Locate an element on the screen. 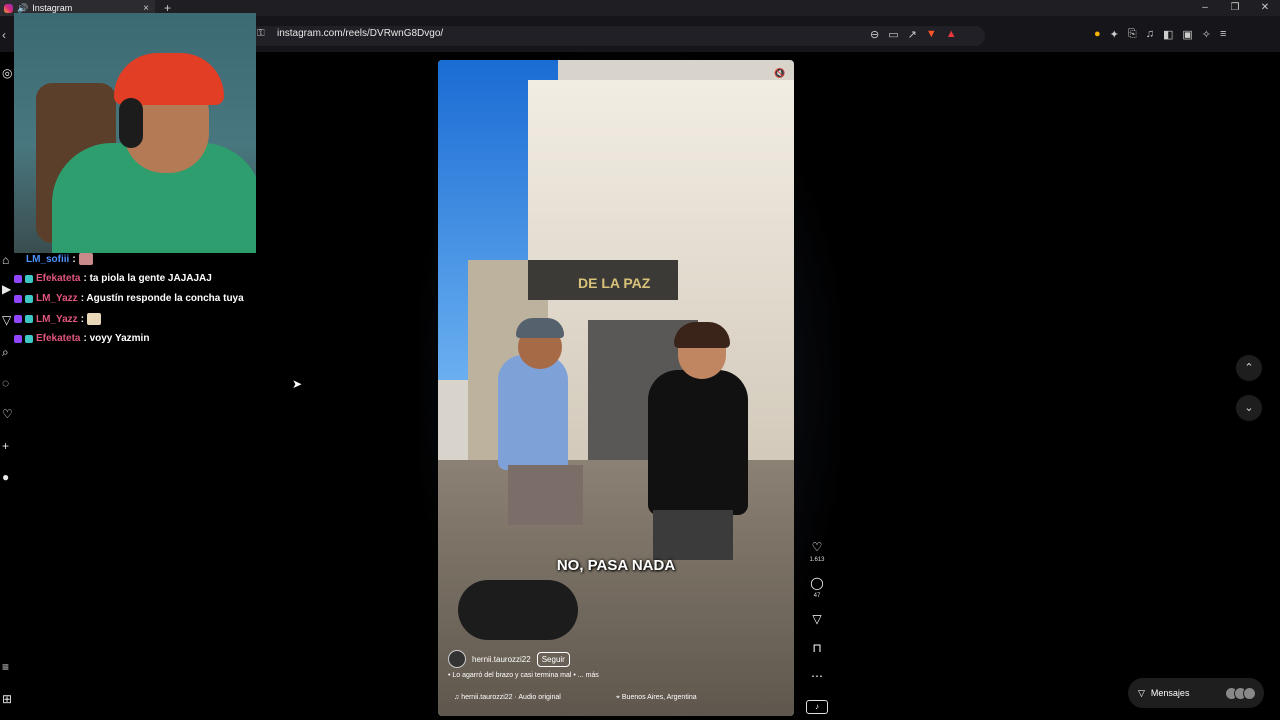 Image resolution: width=1280 pixels, height=720 pixels. site-settings-icon: ⚿ is located at coordinates (261, 33).